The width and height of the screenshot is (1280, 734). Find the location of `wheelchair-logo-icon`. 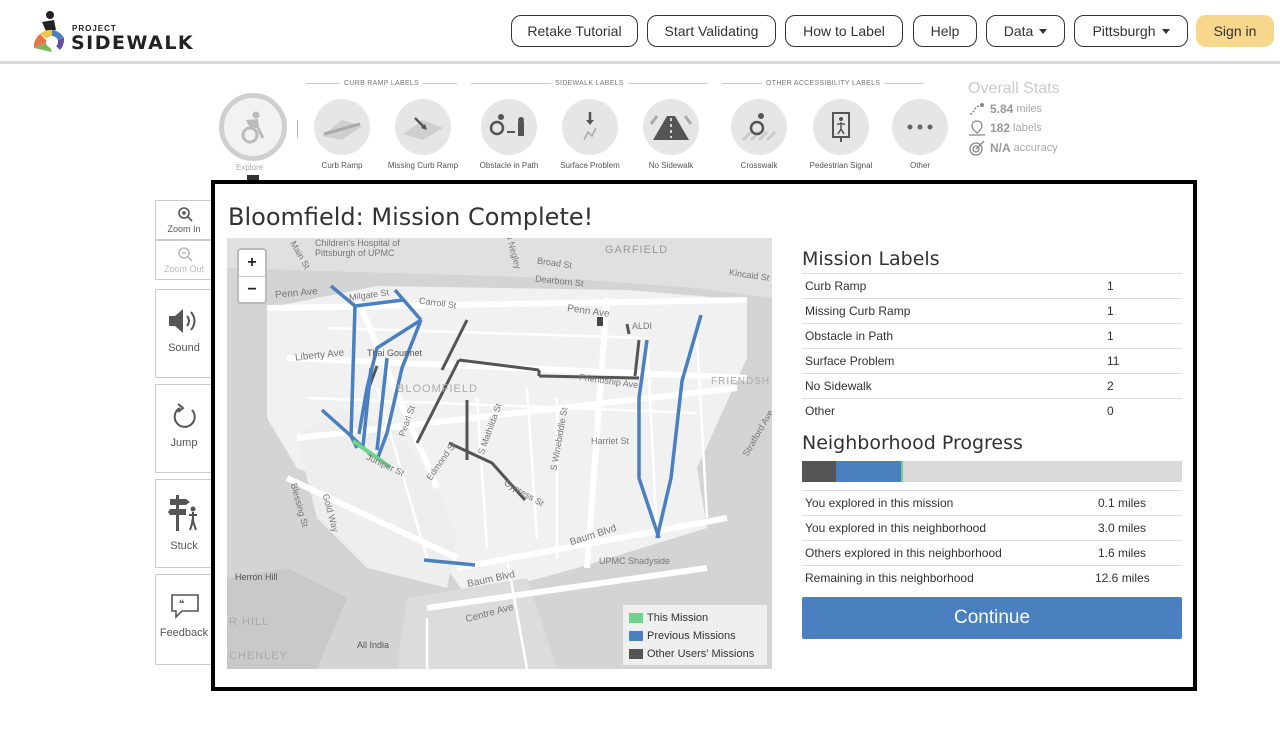

wheelchair-logo-icon is located at coordinates (49, 31).